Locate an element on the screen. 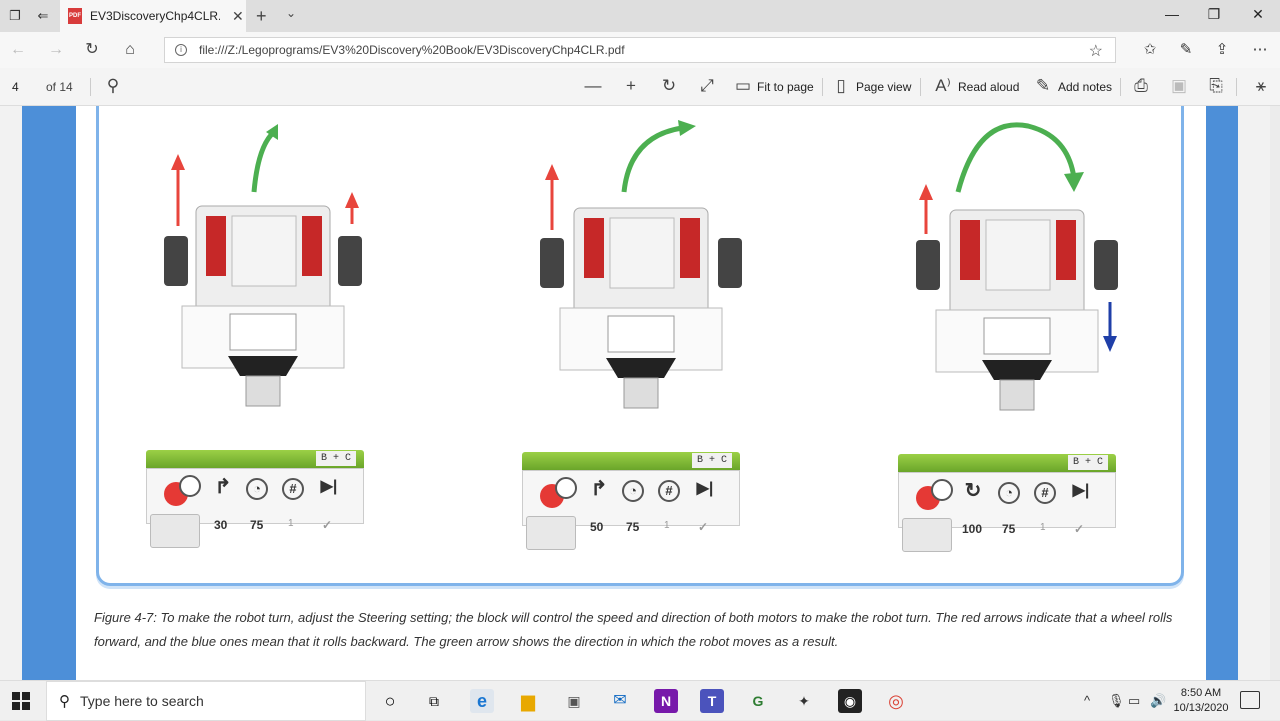 The width and height of the screenshot is (1280, 721). edge-icon: e is located at coordinates (482, 701).